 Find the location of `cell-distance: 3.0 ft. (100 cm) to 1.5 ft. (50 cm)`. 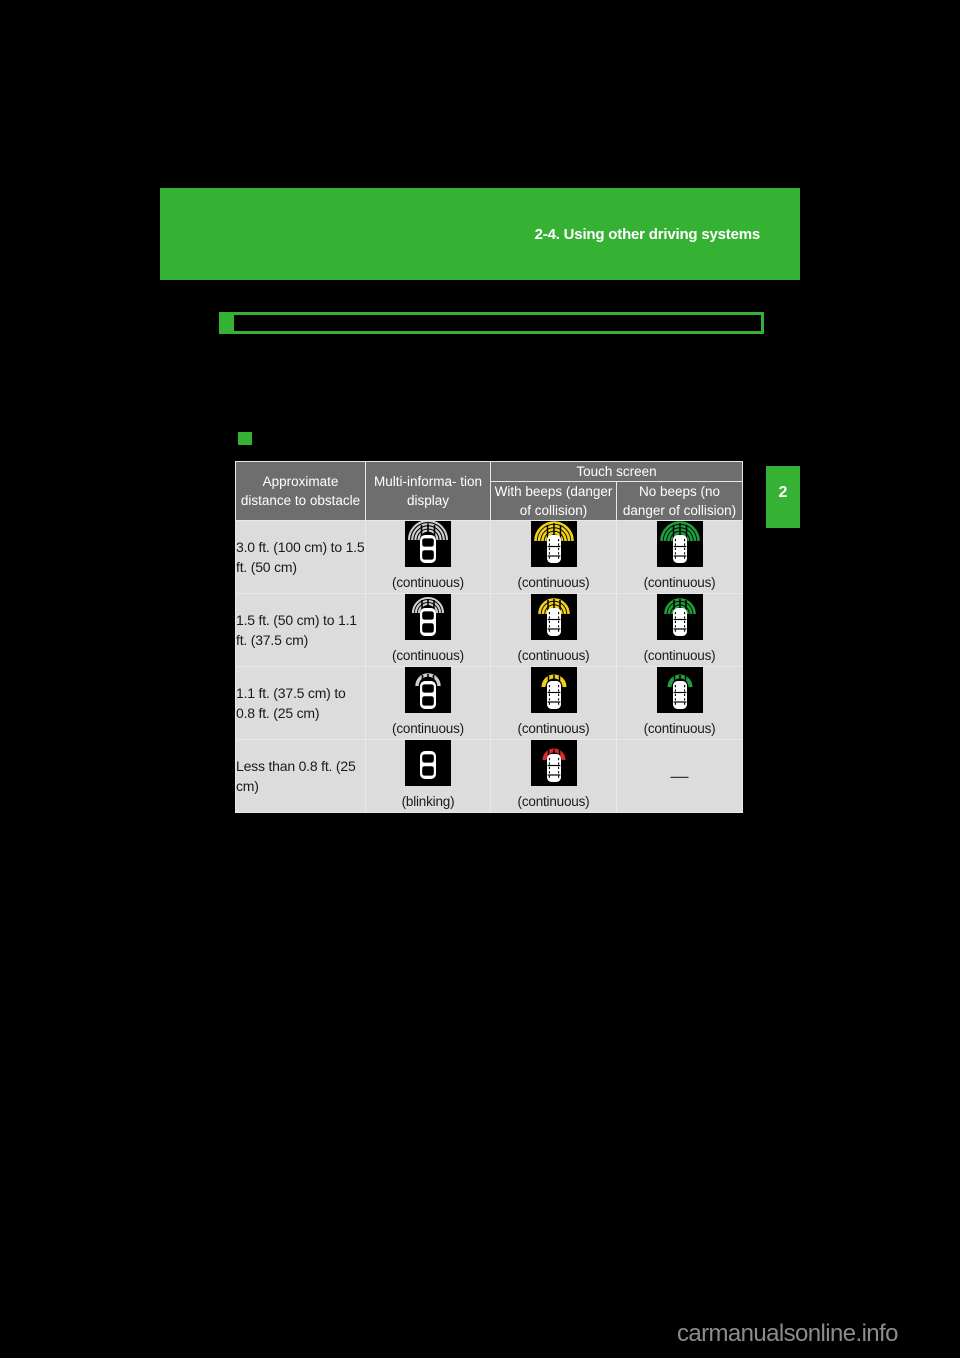

cell-distance: 3.0 ft. (100 cm) to 1.5 ft. (50 cm) is located at coordinates (300, 557).